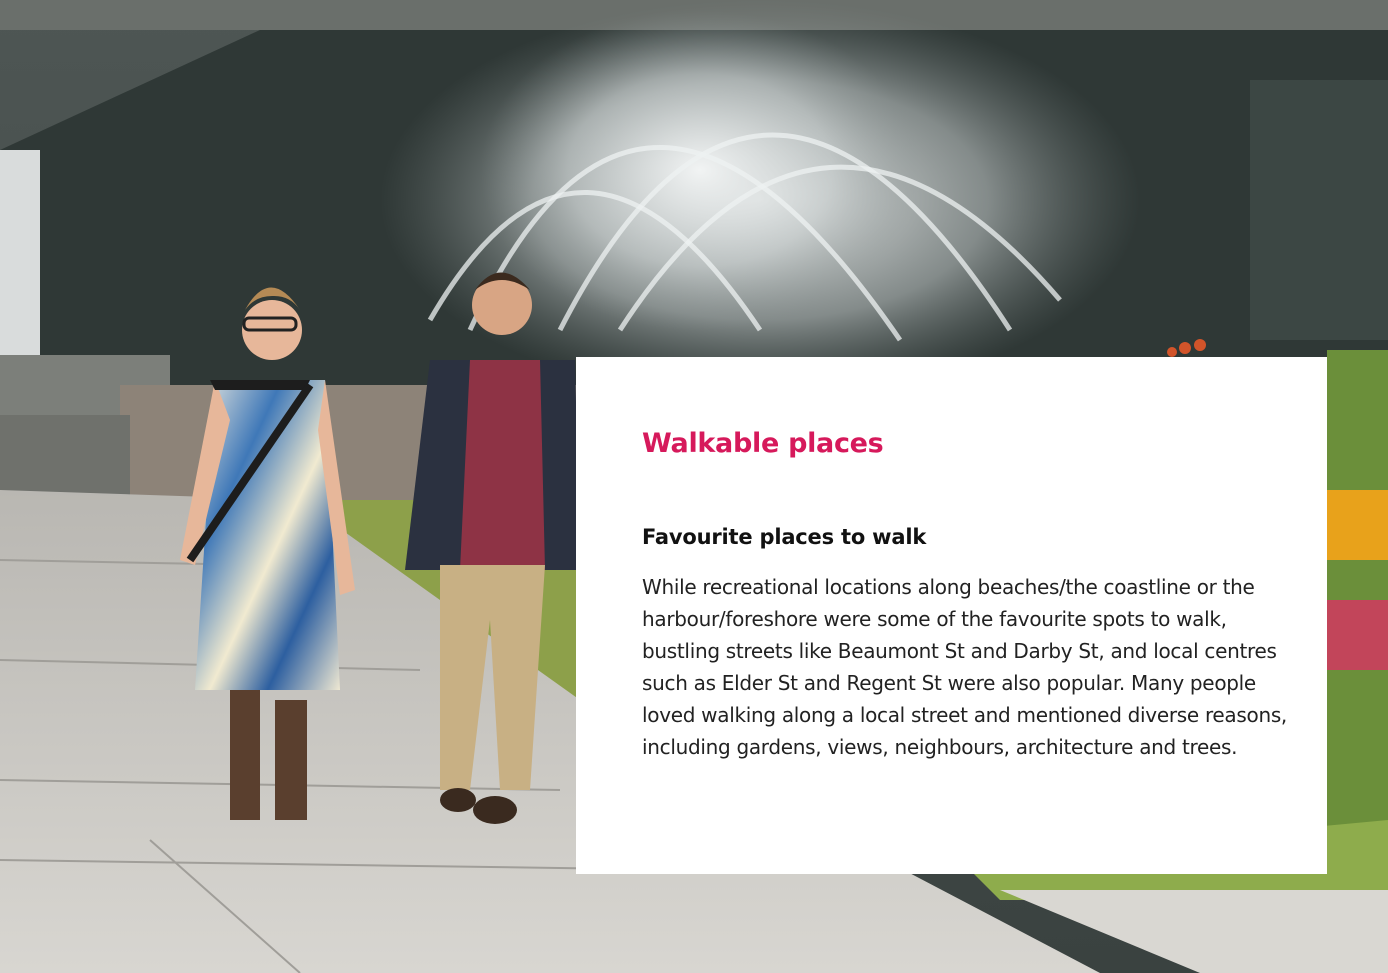 The image size is (1388, 973). I want to click on section-heading: Walkable places, so click(763, 443).